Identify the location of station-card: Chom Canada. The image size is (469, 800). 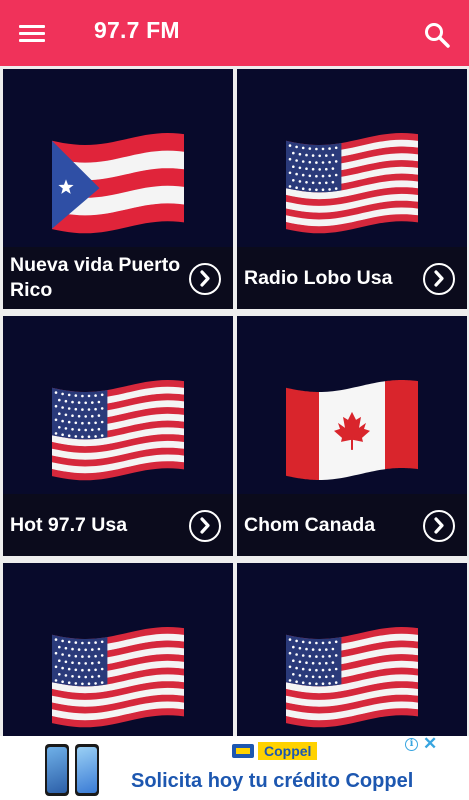
(352, 436).